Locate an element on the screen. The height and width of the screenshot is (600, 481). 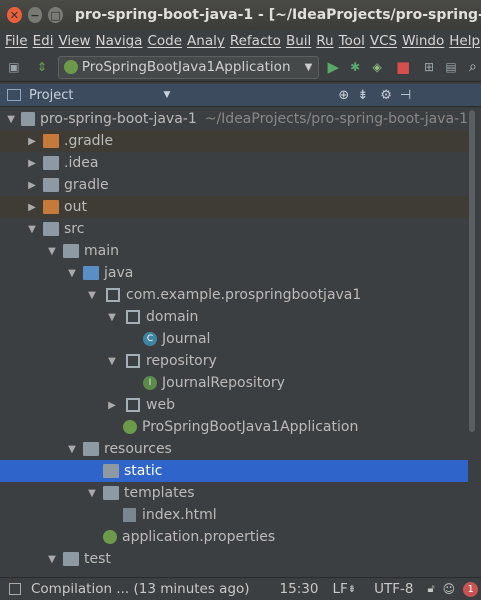
status-message: Compilation ... (13 minutes ago) is located at coordinates (140, 589).